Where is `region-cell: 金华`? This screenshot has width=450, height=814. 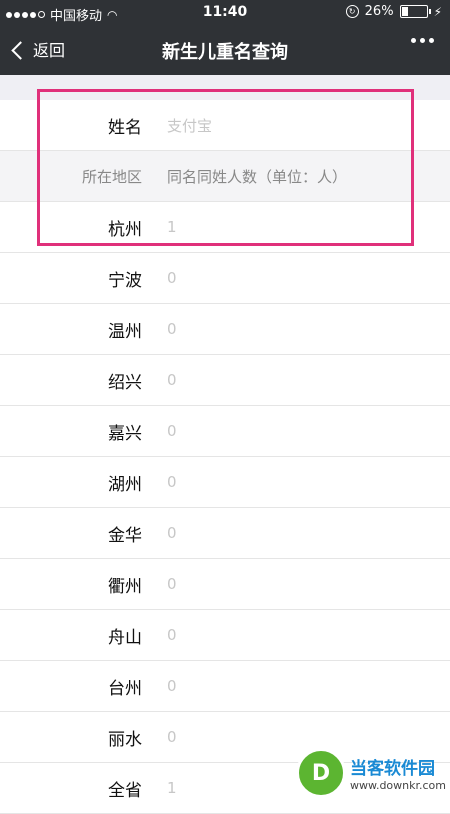 region-cell: 金华 is located at coordinates (125, 535).